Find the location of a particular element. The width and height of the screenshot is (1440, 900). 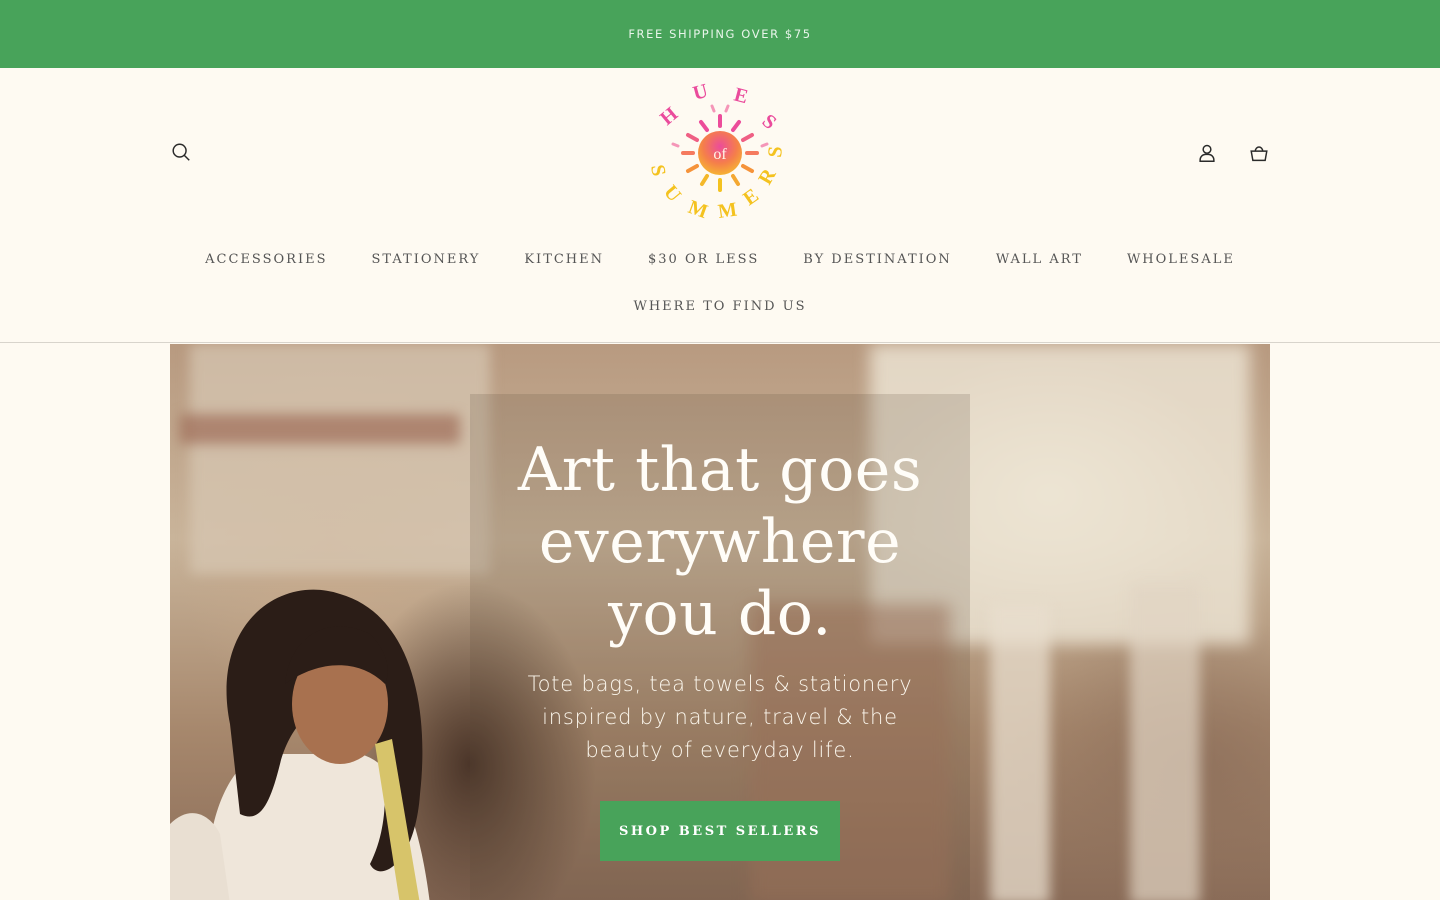

logo-letter-e2: E is located at coordinates (751, 197).